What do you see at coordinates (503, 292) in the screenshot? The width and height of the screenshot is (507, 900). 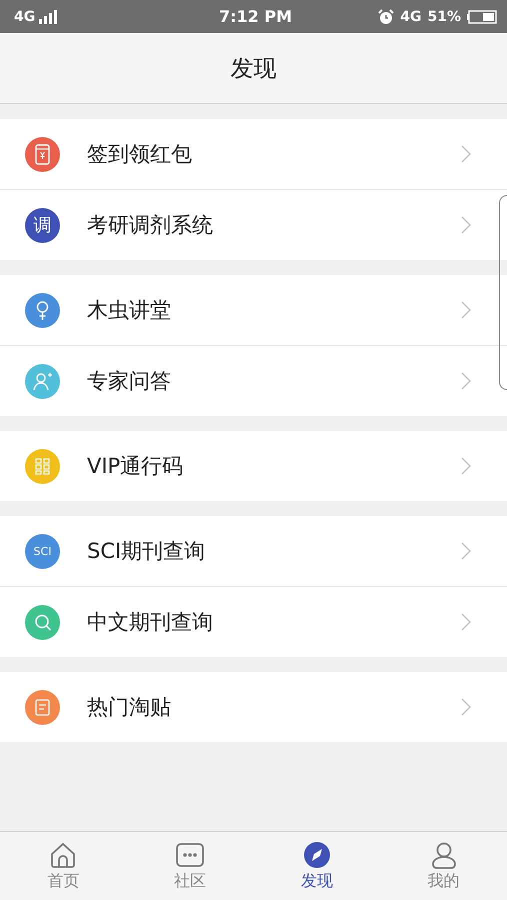 I see `edge-handle` at bounding box center [503, 292].